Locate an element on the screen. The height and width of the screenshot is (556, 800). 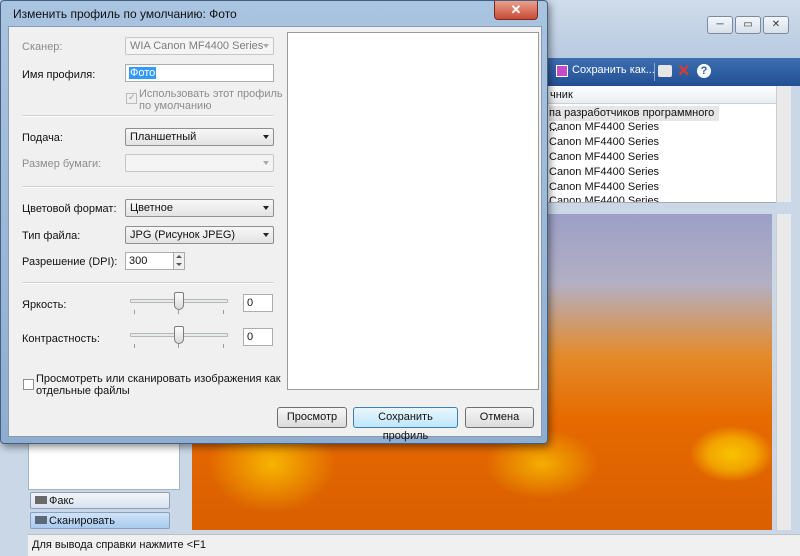
contrast-label: Контрастность: is located at coordinates (61, 339).